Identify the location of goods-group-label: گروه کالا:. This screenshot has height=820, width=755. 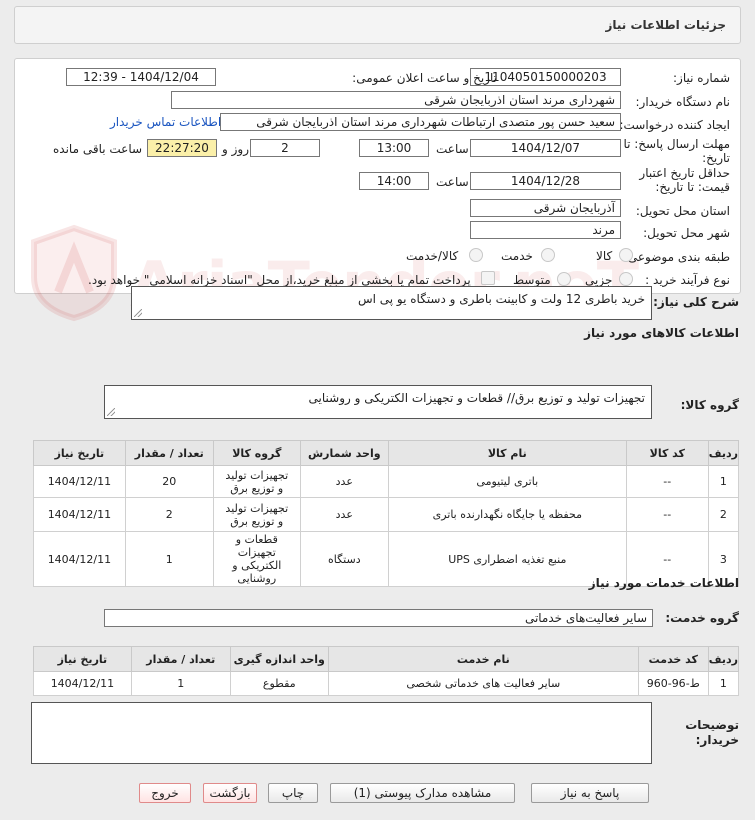
(709, 405).